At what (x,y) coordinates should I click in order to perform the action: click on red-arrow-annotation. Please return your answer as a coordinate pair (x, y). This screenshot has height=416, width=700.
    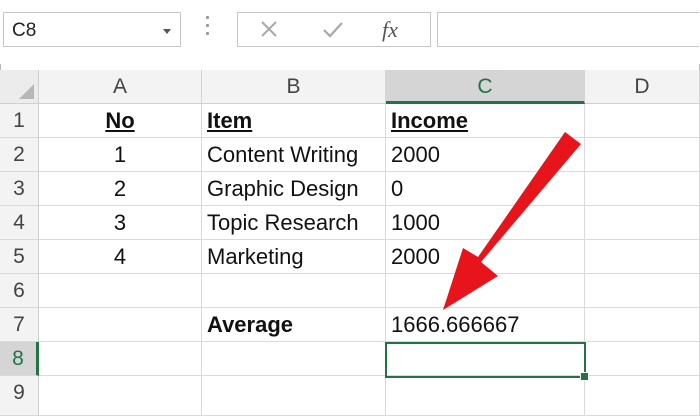
    Looking at the image, I should click on (512, 221).